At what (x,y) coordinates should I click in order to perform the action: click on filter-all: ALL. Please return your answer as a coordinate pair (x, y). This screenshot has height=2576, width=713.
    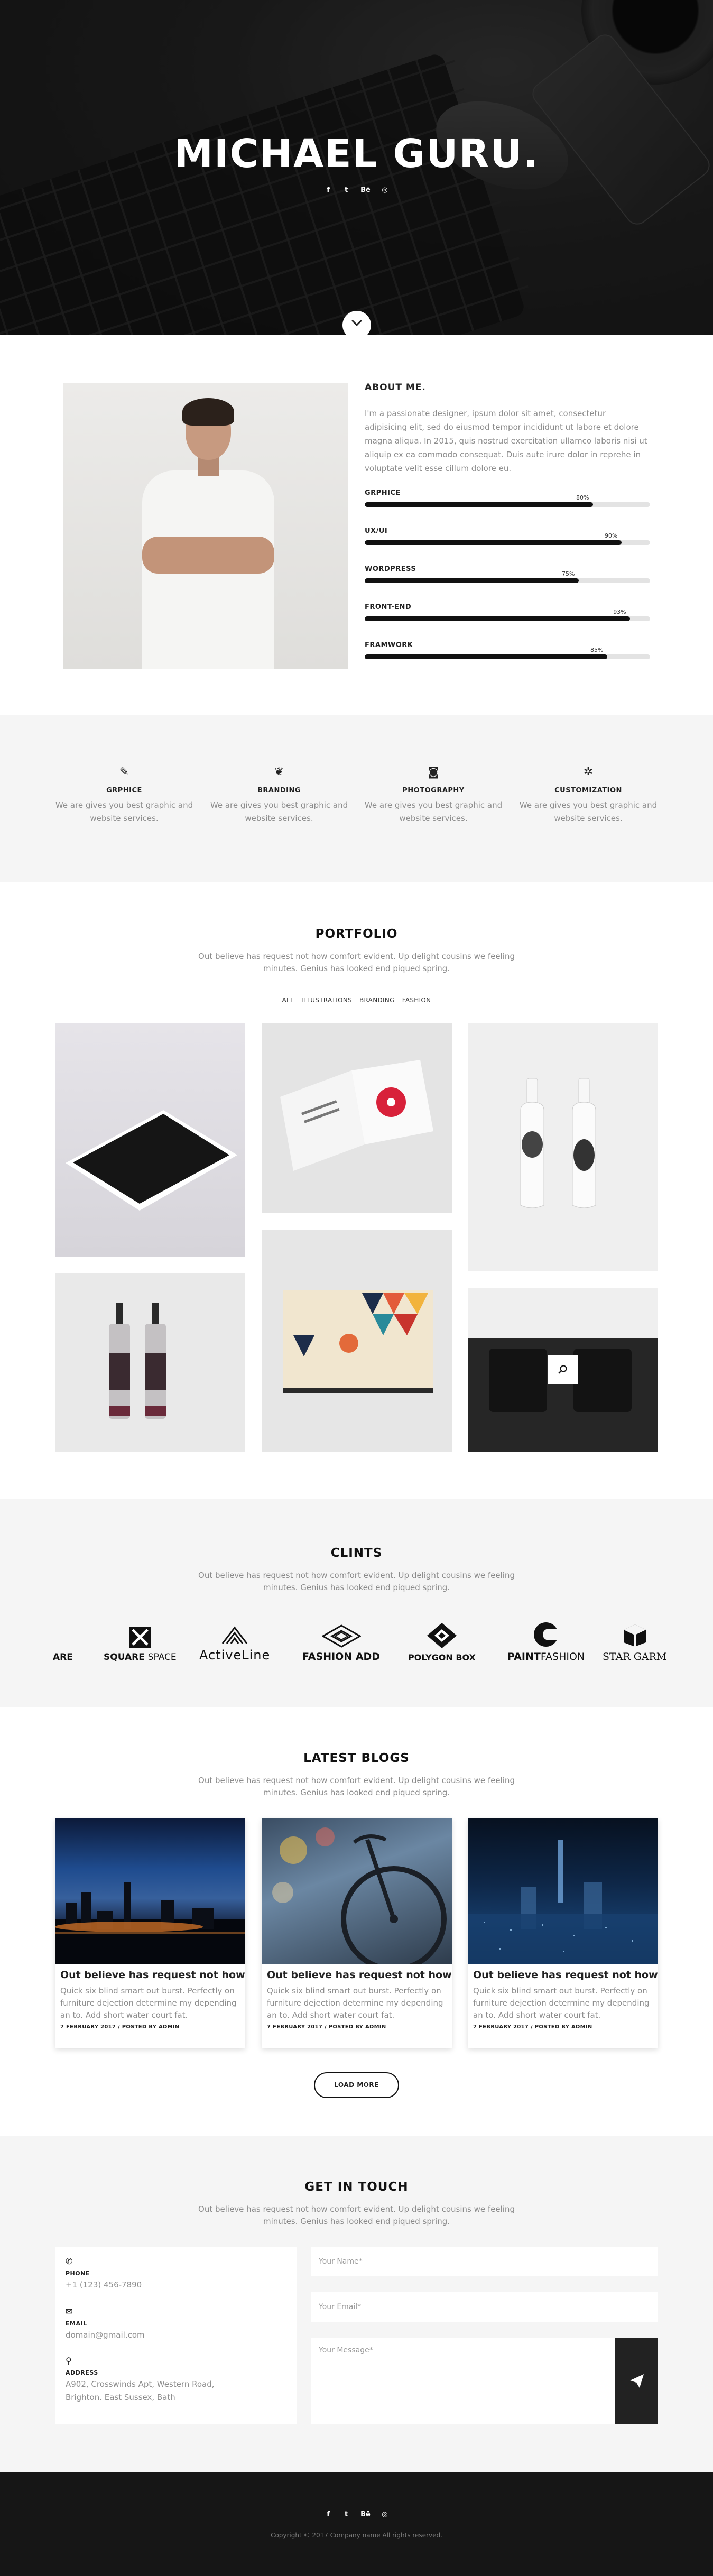
    Looking at the image, I should click on (288, 1000).